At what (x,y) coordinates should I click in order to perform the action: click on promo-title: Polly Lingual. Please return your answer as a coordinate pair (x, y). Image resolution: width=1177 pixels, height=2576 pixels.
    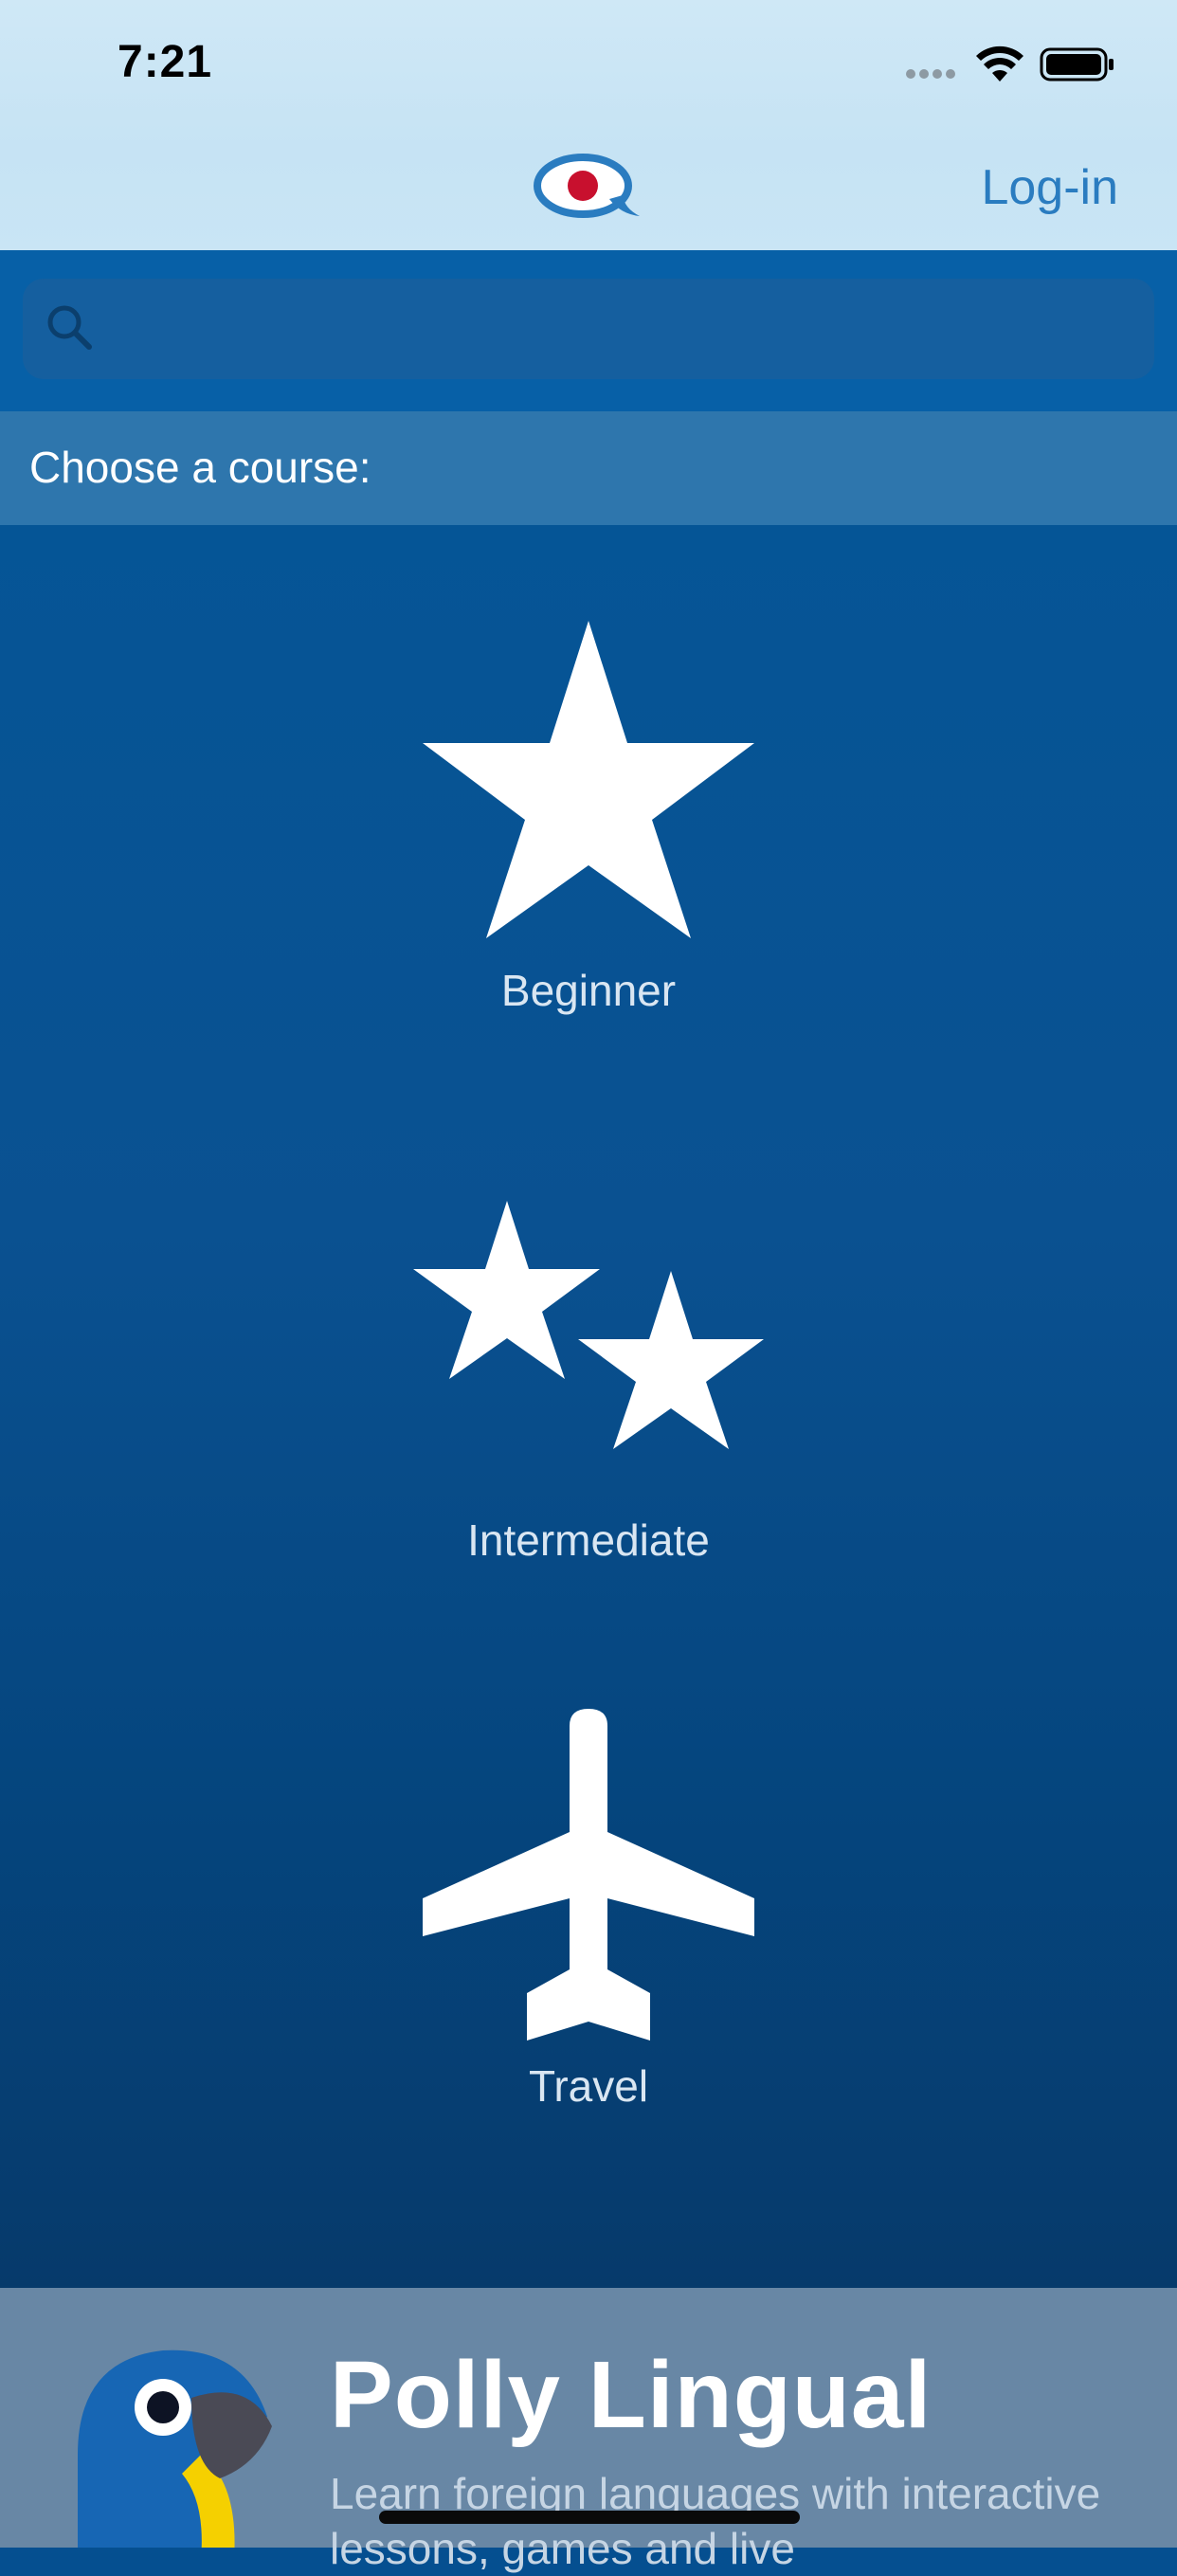
    Looking at the image, I should click on (631, 2395).